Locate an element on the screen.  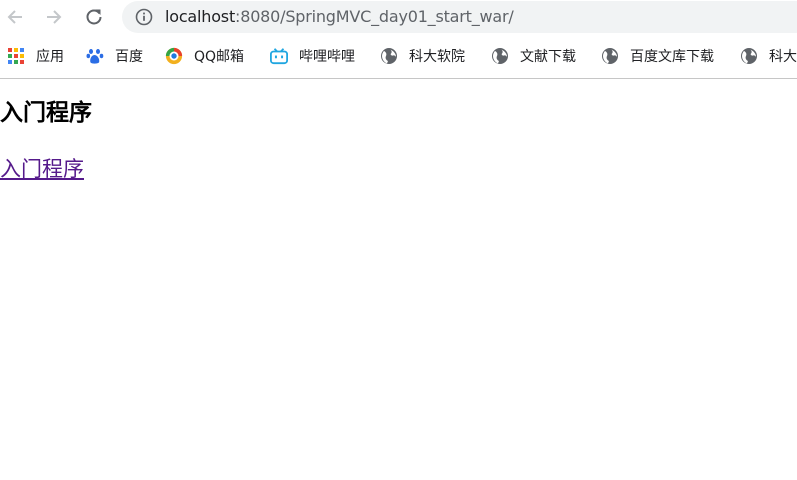
page-heading: 入门程序 is located at coordinates (46, 113).